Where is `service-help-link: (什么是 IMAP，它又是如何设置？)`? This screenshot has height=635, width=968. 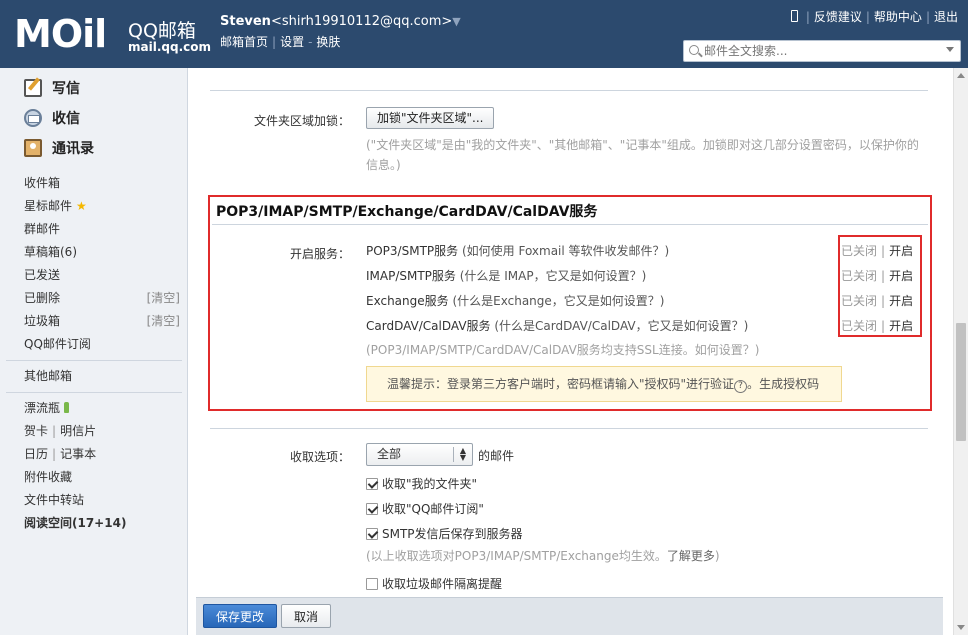
service-help-link: (什么是 IMAP，它又是如何设置？) is located at coordinates (553, 276).